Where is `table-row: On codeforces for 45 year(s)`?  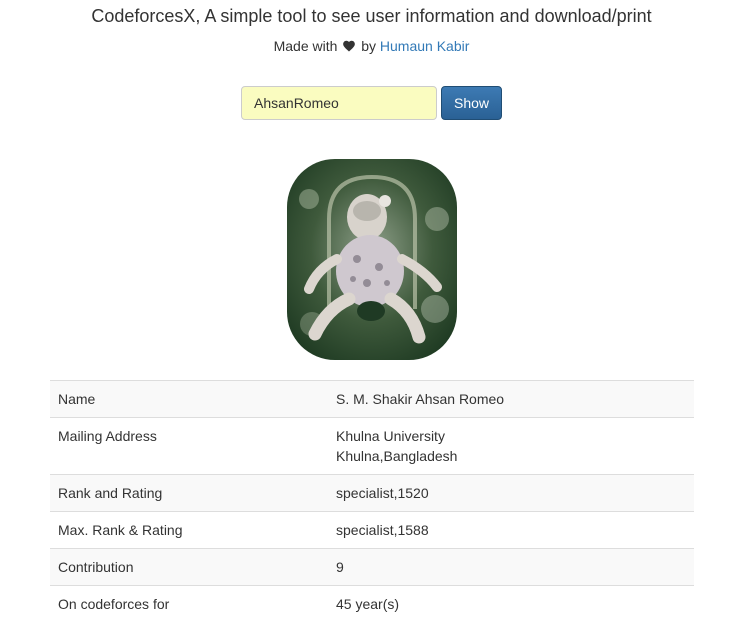
table-row: On codeforces for 45 year(s) is located at coordinates (372, 603).